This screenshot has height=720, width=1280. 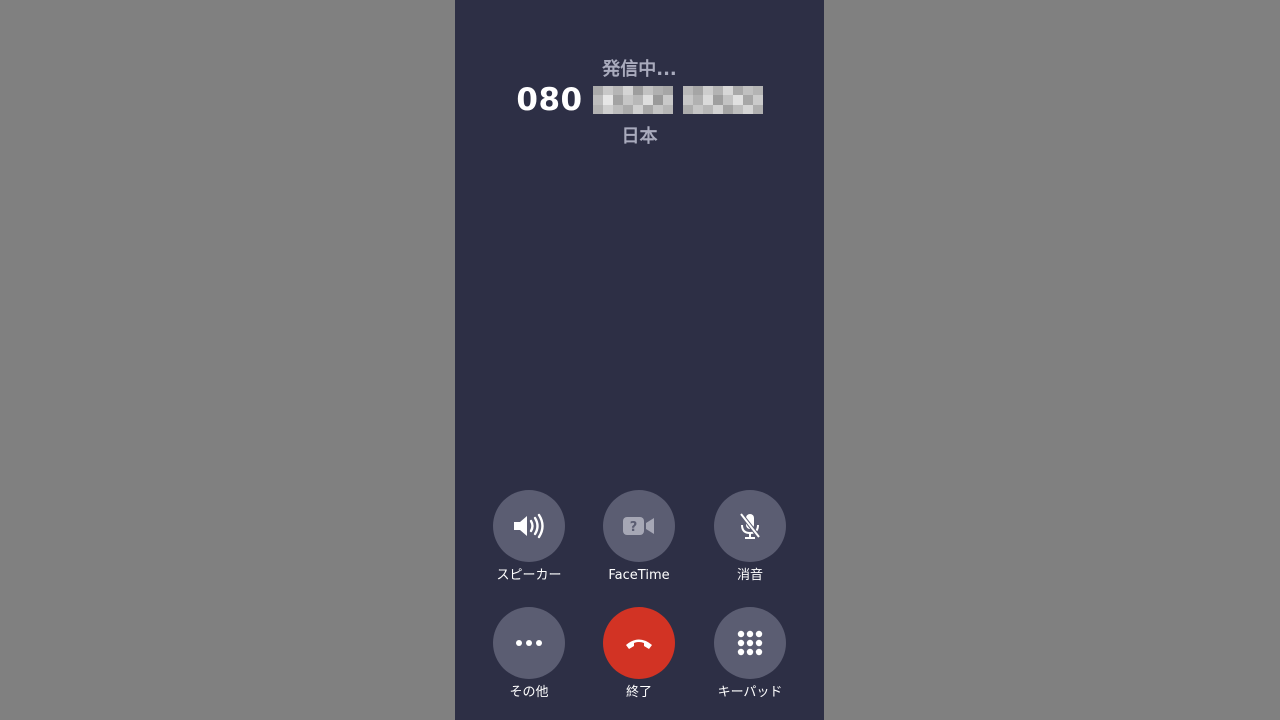 What do you see at coordinates (529, 692) in the screenshot?
I see `more-label: その他` at bounding box center [529, 692].